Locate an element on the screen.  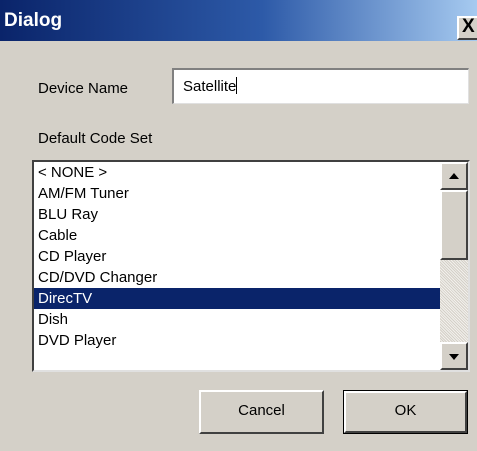
close-button: X is located at coordinates (467, 28).